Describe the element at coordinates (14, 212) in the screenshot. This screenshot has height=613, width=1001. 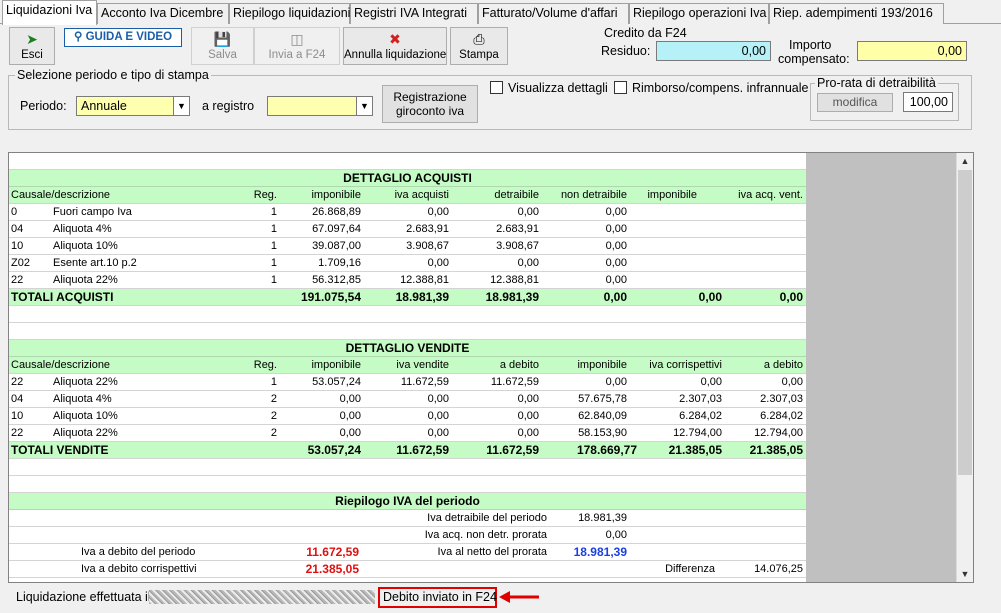
I see `table-cell: 0` at that location.